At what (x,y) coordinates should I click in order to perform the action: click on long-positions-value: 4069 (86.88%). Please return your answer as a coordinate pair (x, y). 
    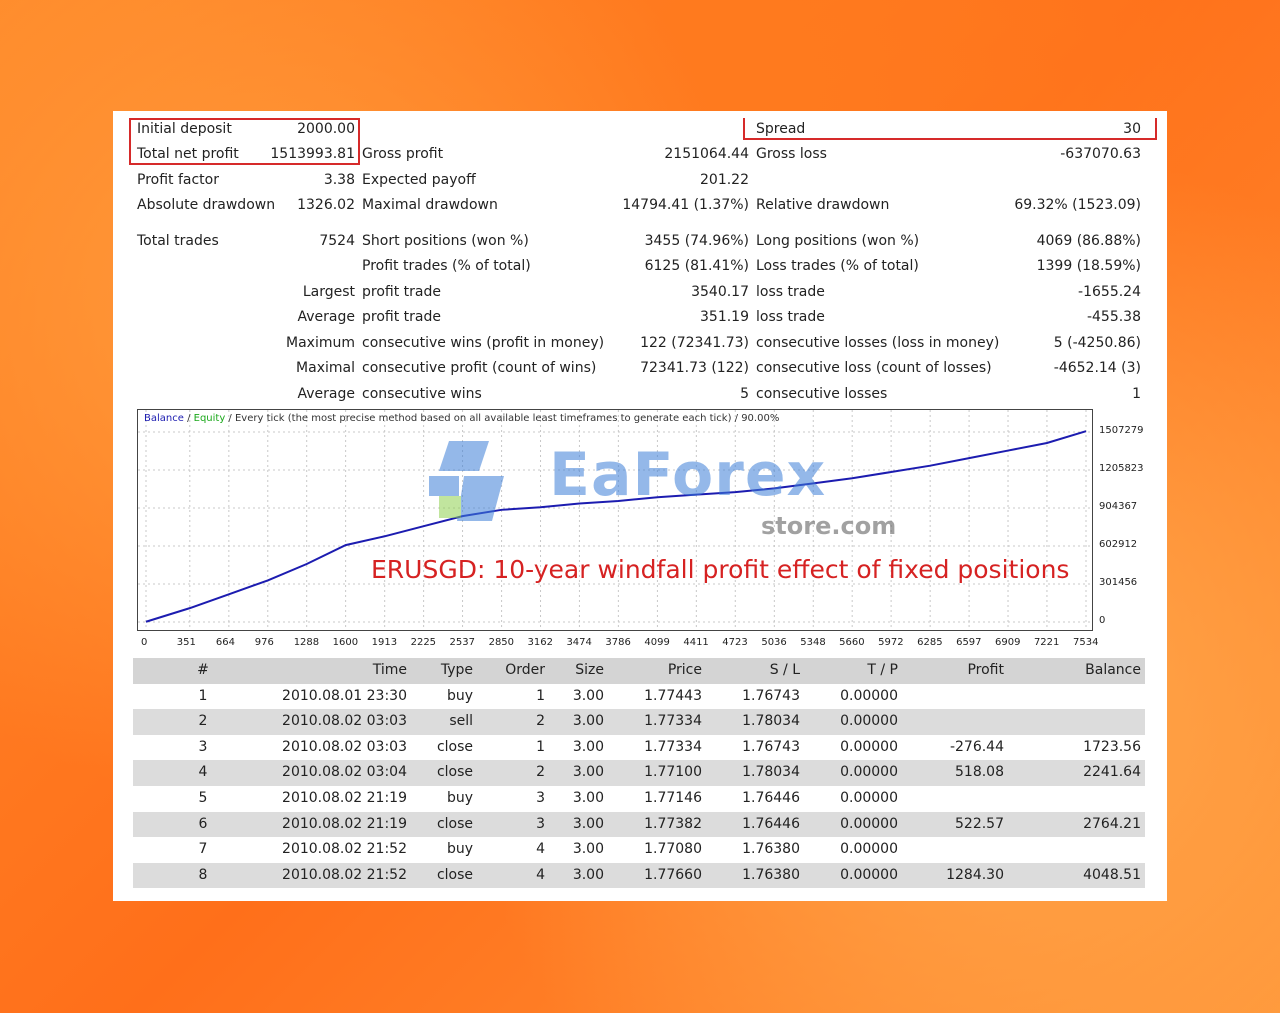
    Looking at the image, I should click on (1088, 241).